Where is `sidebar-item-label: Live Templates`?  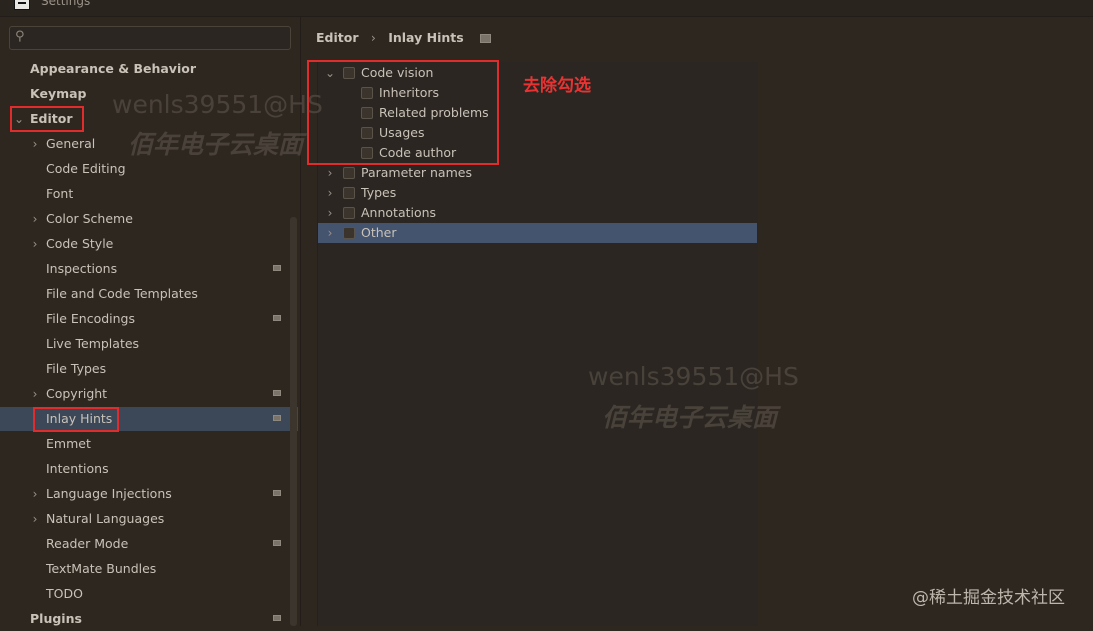
sidebar-item-label: Live Templates is located at coordinates (93, 343).